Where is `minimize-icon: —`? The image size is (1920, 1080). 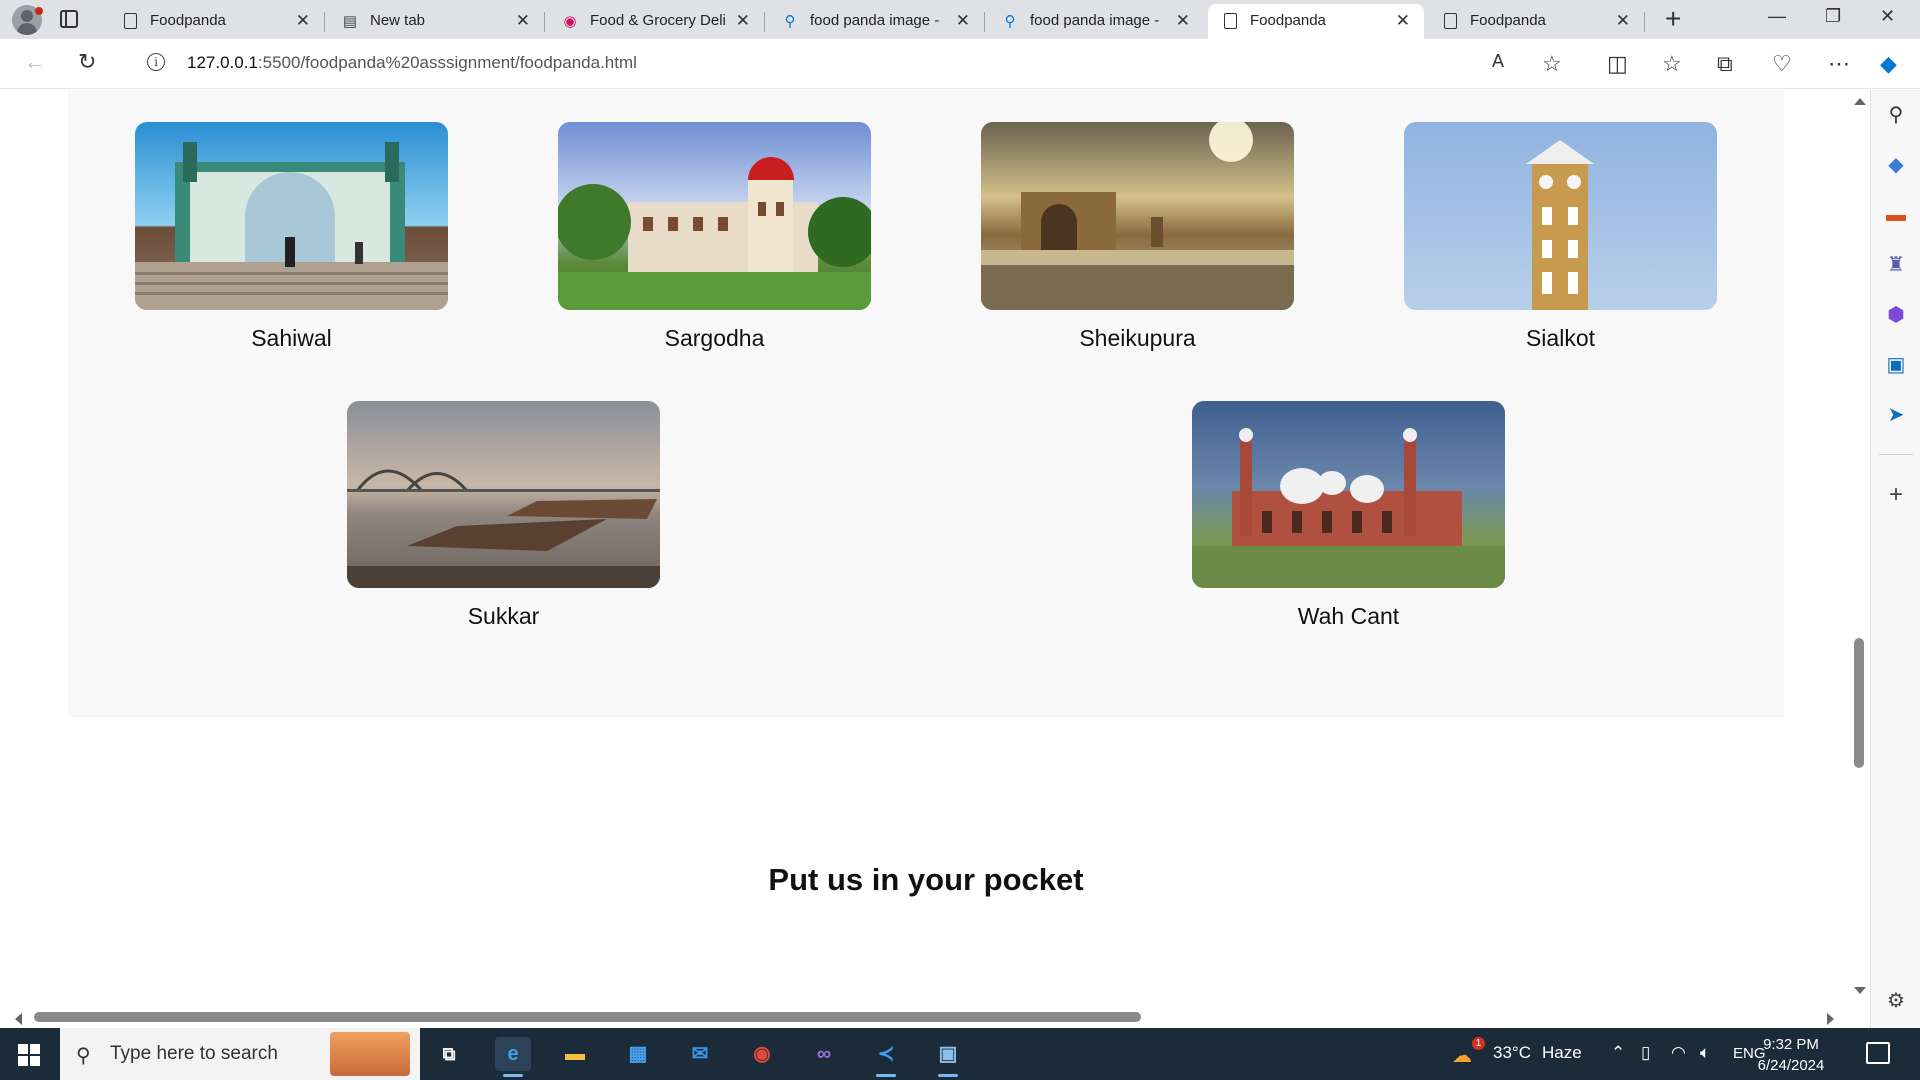 minimize-icon: — is located at coordinates (1777, 16).